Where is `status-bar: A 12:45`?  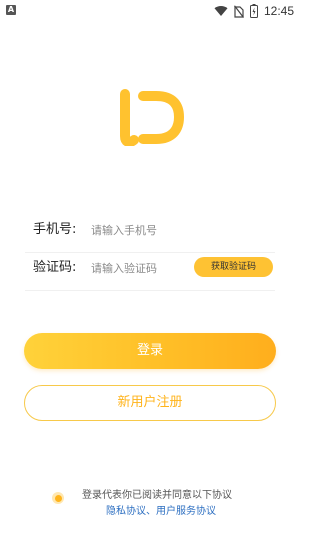 status-bar: A 12:45 is located at coordinates (150, 11).